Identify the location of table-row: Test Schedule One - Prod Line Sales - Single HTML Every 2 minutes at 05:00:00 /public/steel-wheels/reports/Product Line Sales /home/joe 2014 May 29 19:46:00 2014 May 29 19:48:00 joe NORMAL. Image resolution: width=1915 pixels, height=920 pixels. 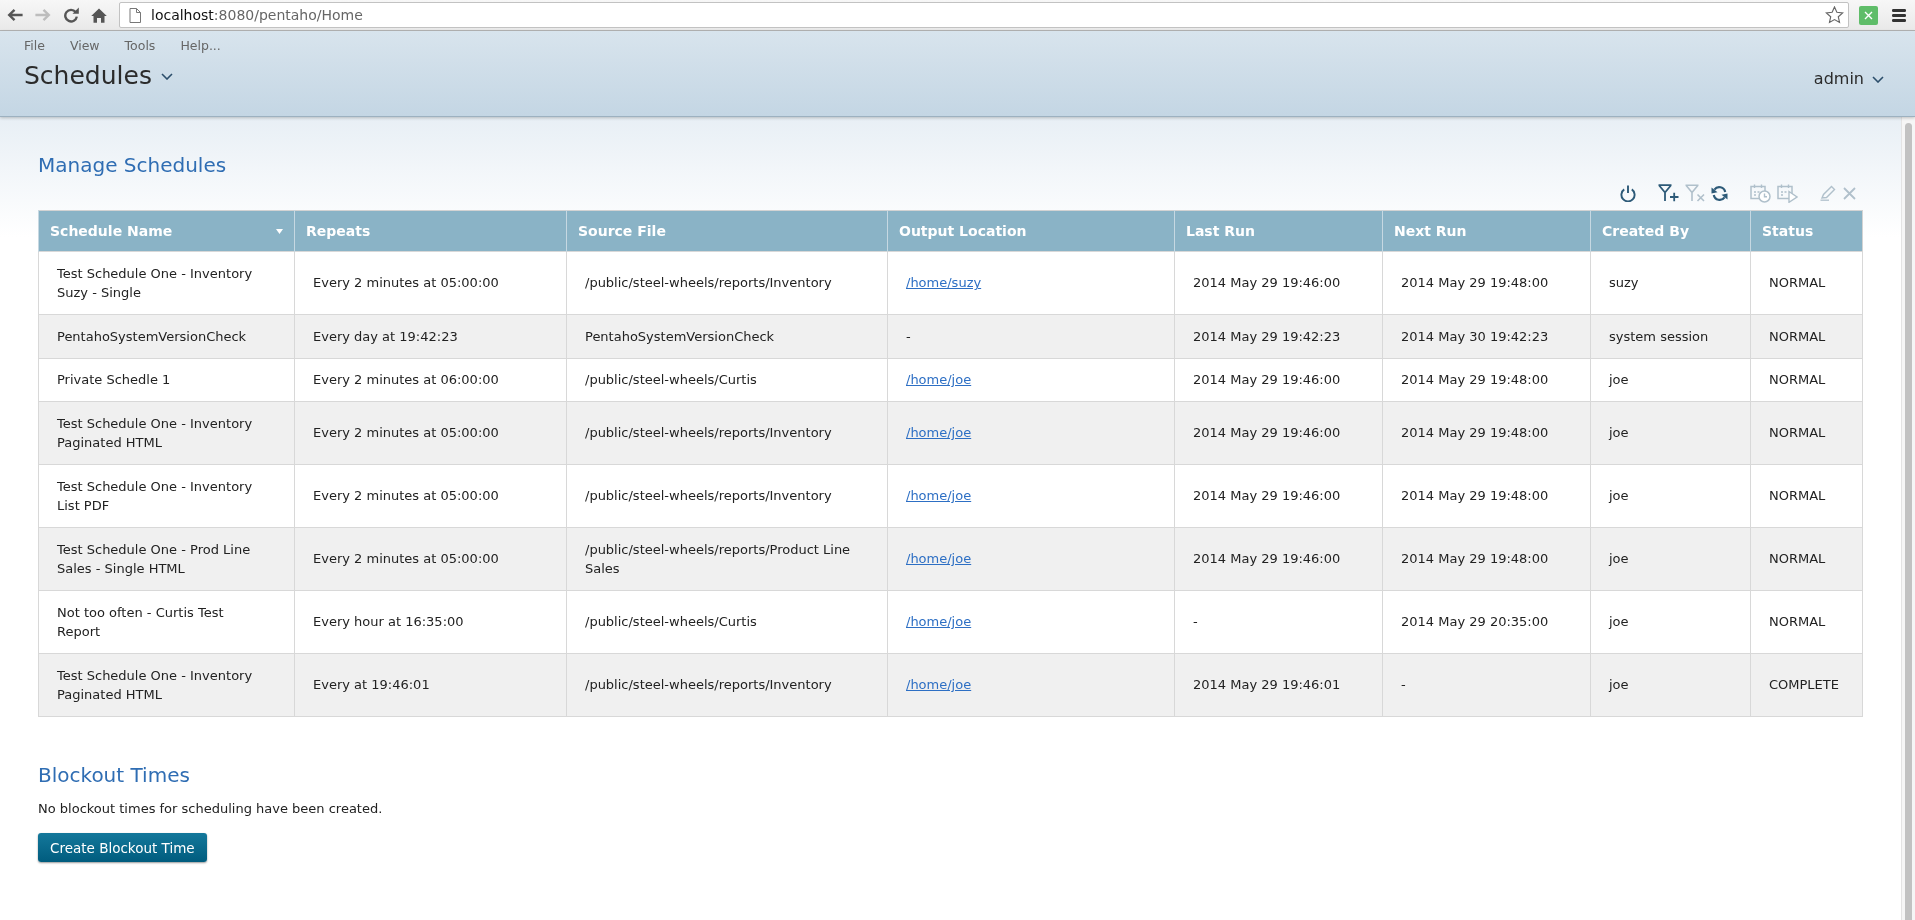
(950, 559).